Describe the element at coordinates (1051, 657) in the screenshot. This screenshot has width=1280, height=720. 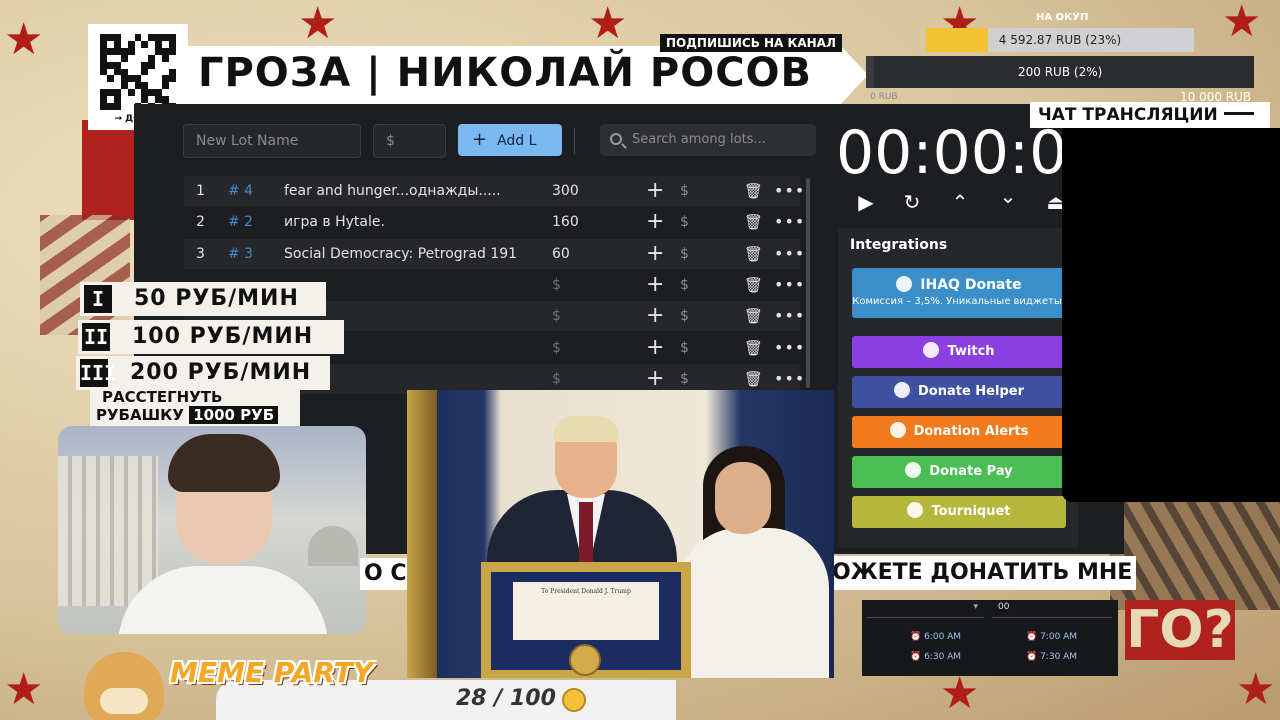
I see `alarm-time: ⏰ 7:30 AM` at that location.